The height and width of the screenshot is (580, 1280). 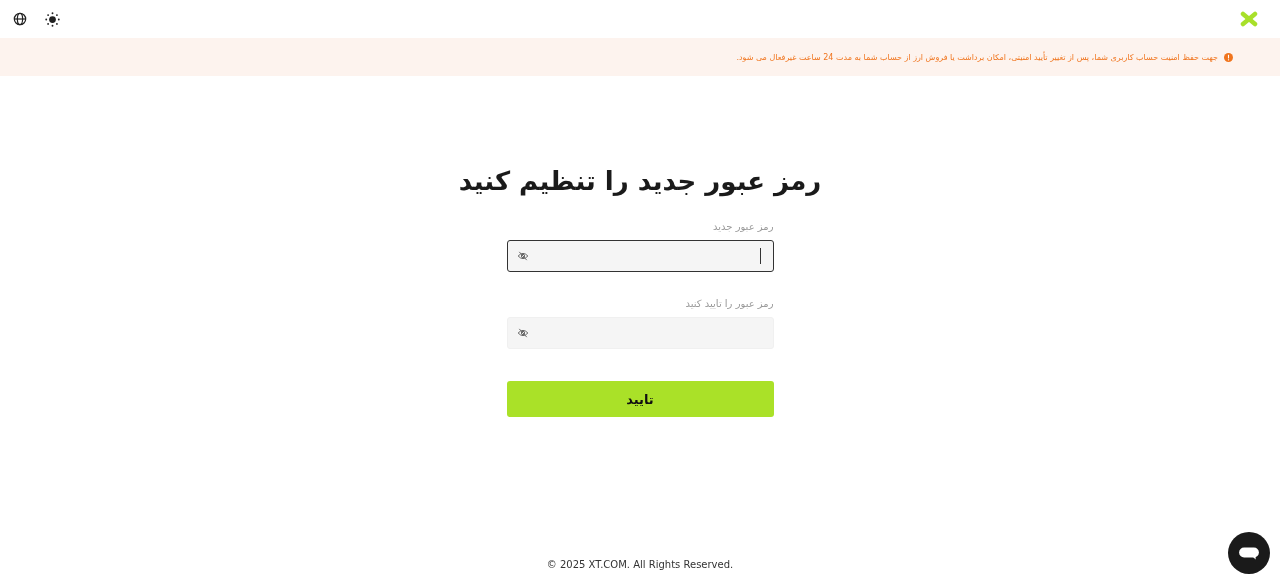 What do you see at coordinates (729, 303) in the screenshot?
I see `field-label: رمز عبور را تایید کنید` at bounding box center [729, 303].